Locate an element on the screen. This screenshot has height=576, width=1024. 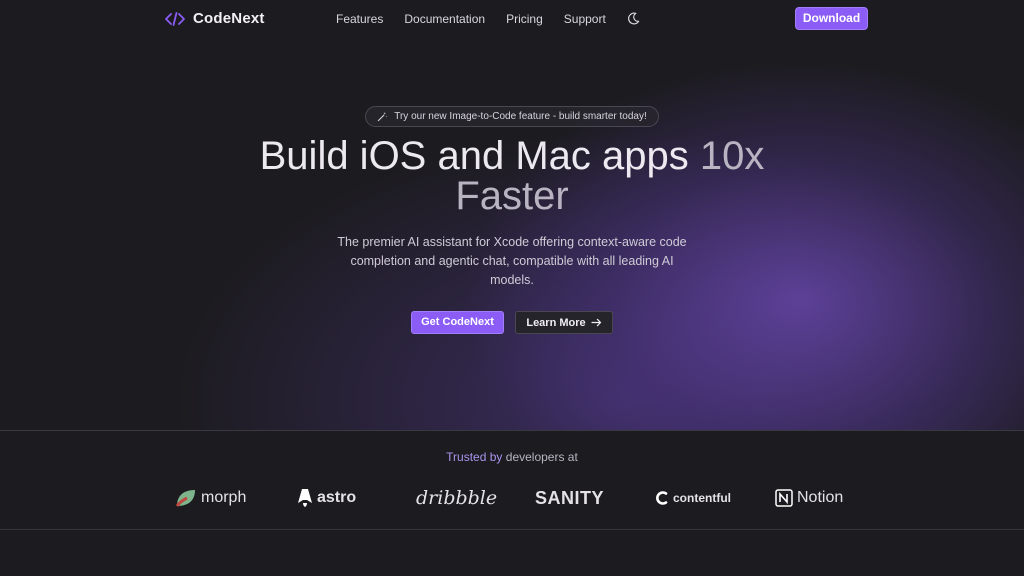
trusted-heading: Trusted by developers at is located at coordinates (512, 457).